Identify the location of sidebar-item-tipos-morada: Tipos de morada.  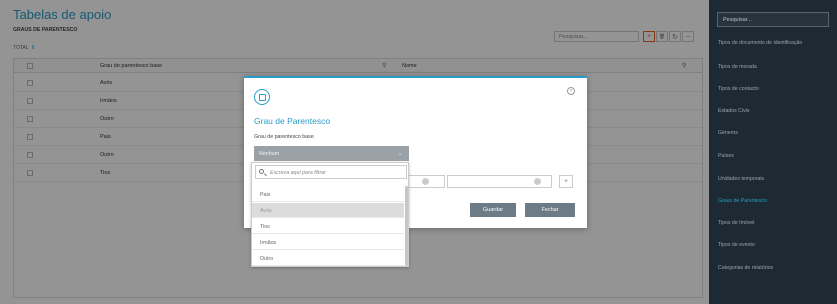
(737, 67).